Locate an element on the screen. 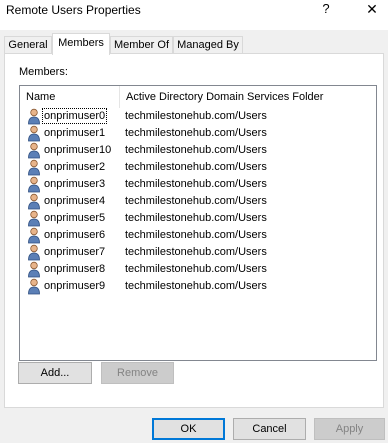  member-name: onprimuser1 is located at coordinates (75, 133).